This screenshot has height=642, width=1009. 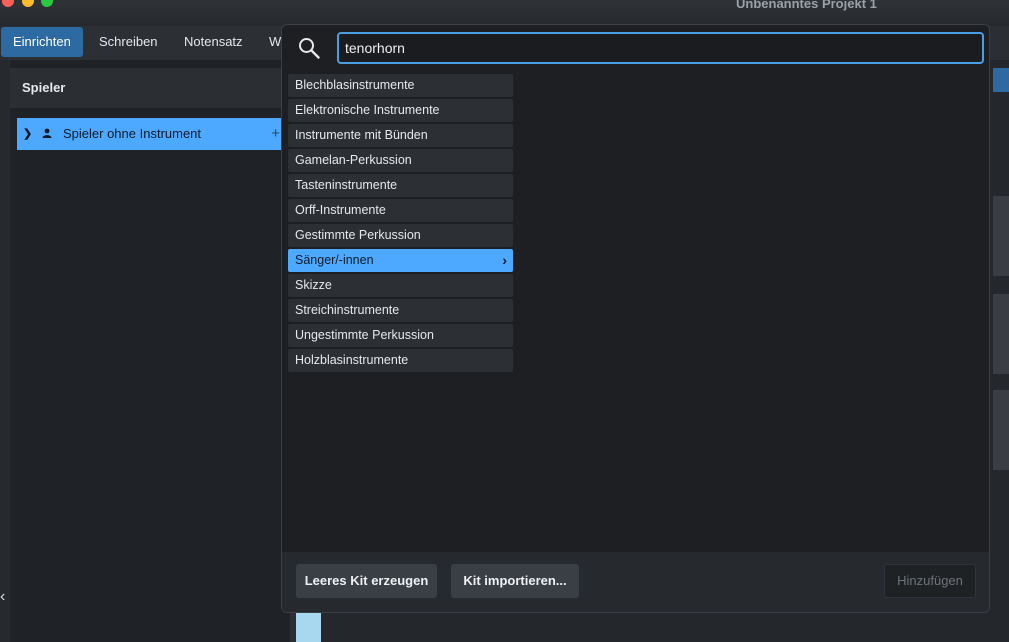 I want to click on category-item: Gamelan-Perkussion, so click(x=400, y=160).